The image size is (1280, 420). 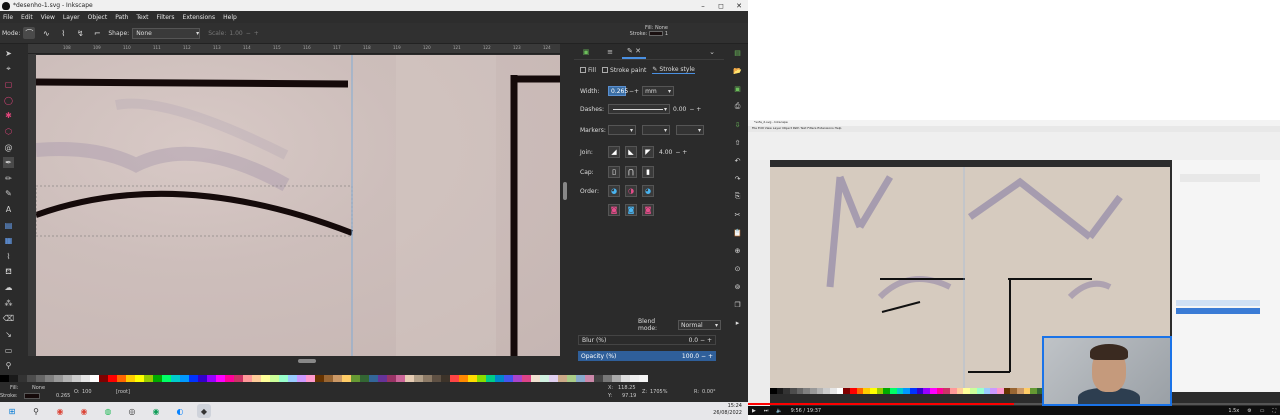 What do you see at coordinates (721, 5) in the screenshot?
I see `maximize-button: ◻` at bounding box center [721, 5].